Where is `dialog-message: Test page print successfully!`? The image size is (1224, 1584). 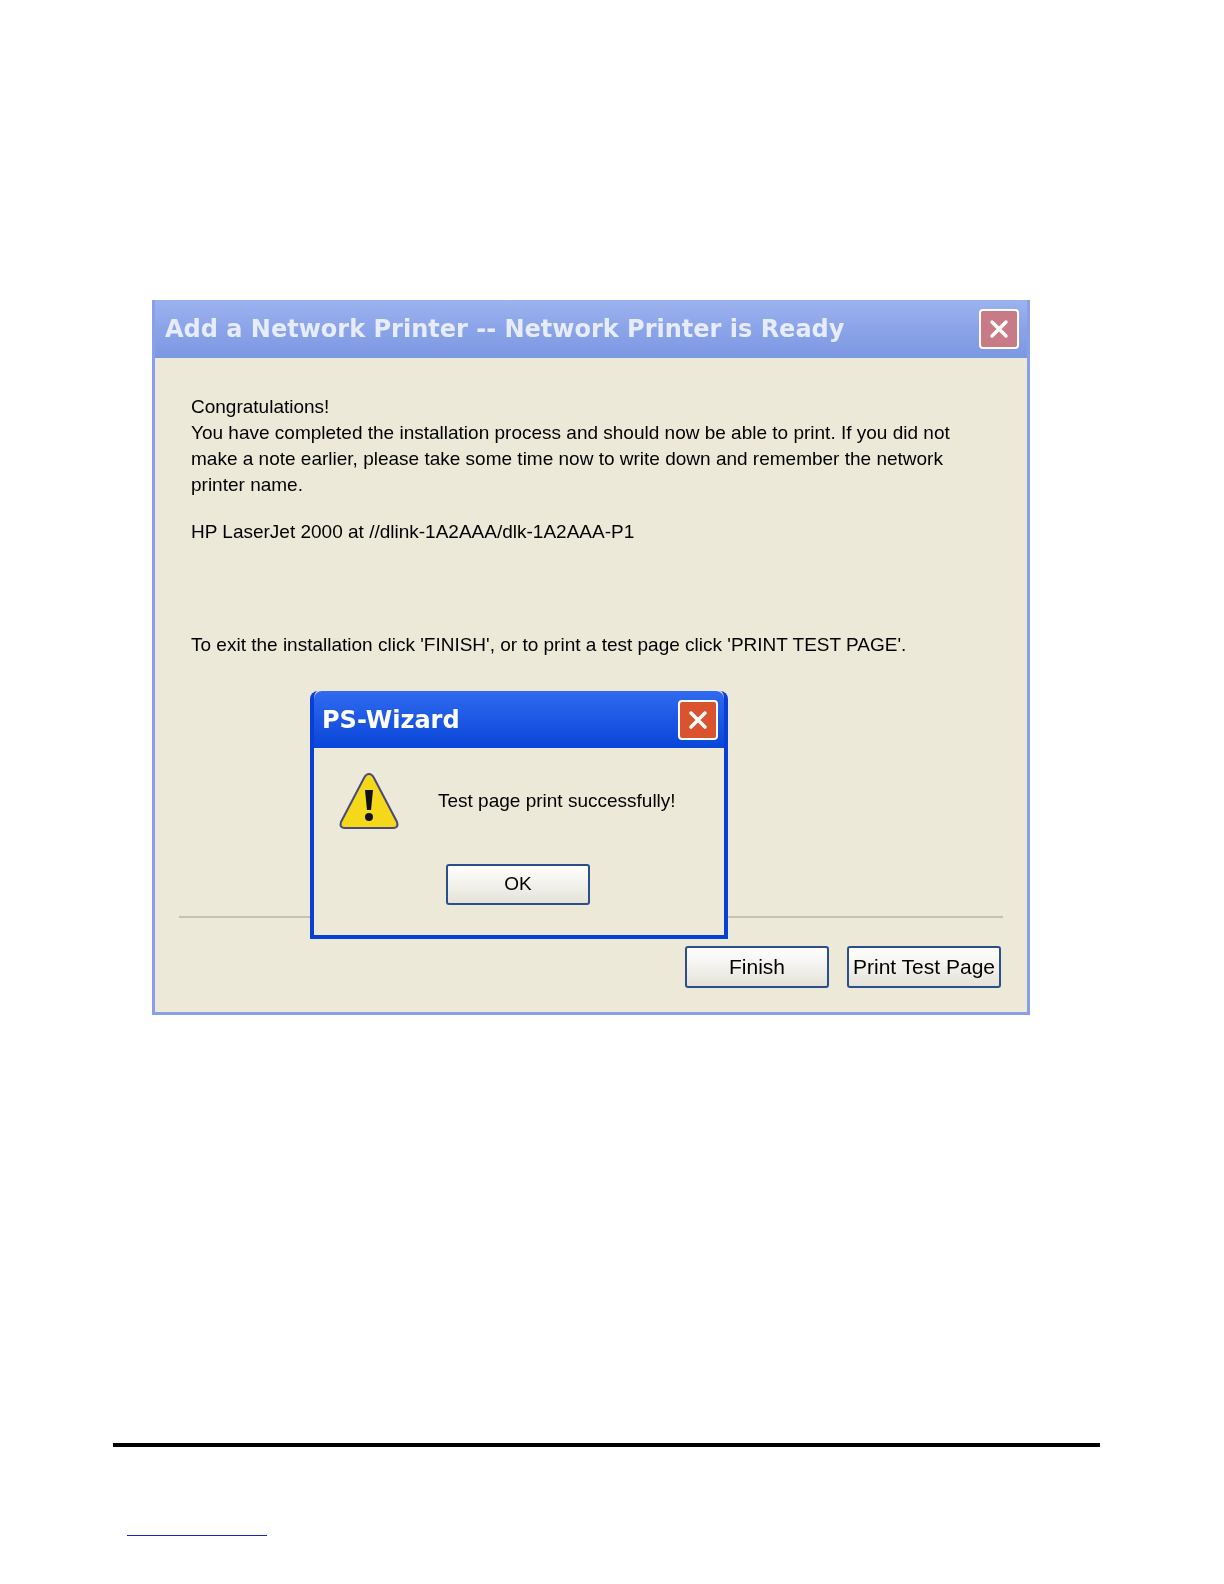
dialog-message: Test page print successfully! is located at coordinates (557, 800).